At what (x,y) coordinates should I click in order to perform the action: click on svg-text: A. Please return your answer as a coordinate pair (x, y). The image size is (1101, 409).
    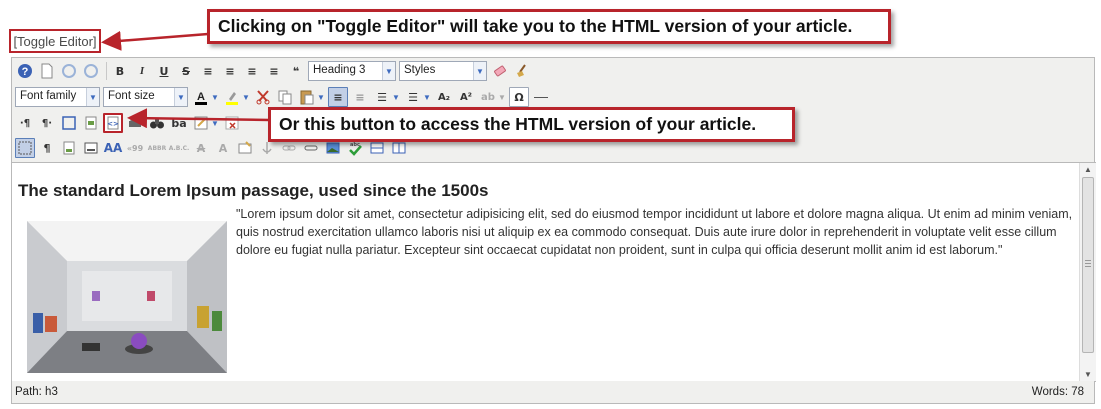
    Looking at the image, I should click on (201, 97).